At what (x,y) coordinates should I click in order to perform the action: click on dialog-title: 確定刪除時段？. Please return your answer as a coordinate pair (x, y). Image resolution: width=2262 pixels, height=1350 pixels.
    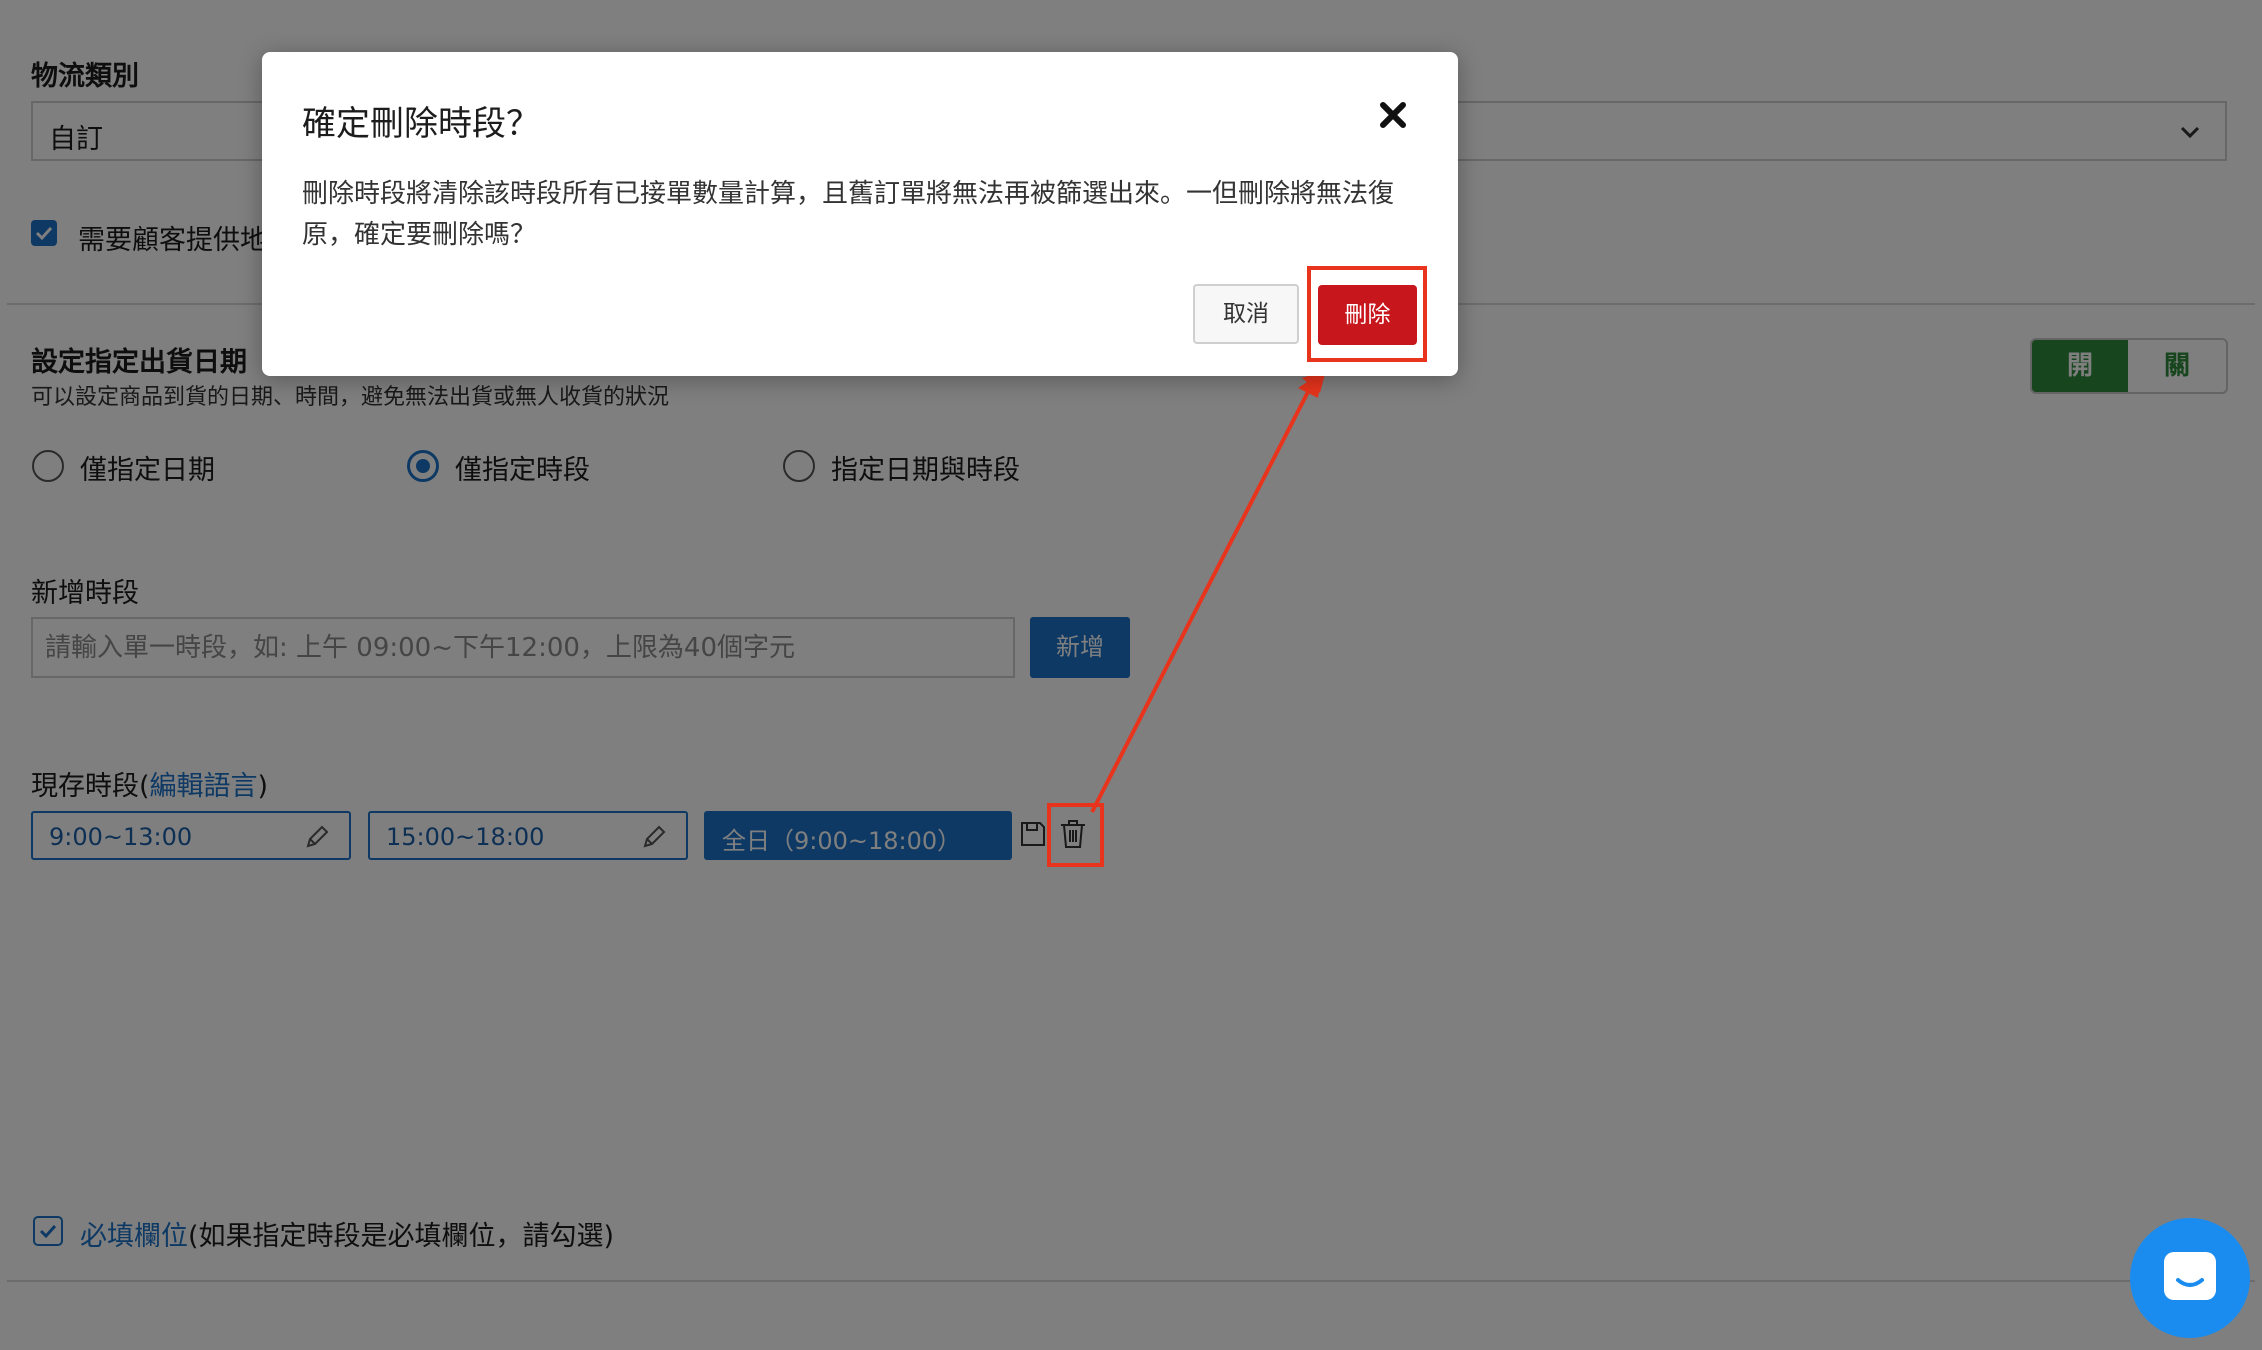
    Looking at the image, I should click on (421, 124).